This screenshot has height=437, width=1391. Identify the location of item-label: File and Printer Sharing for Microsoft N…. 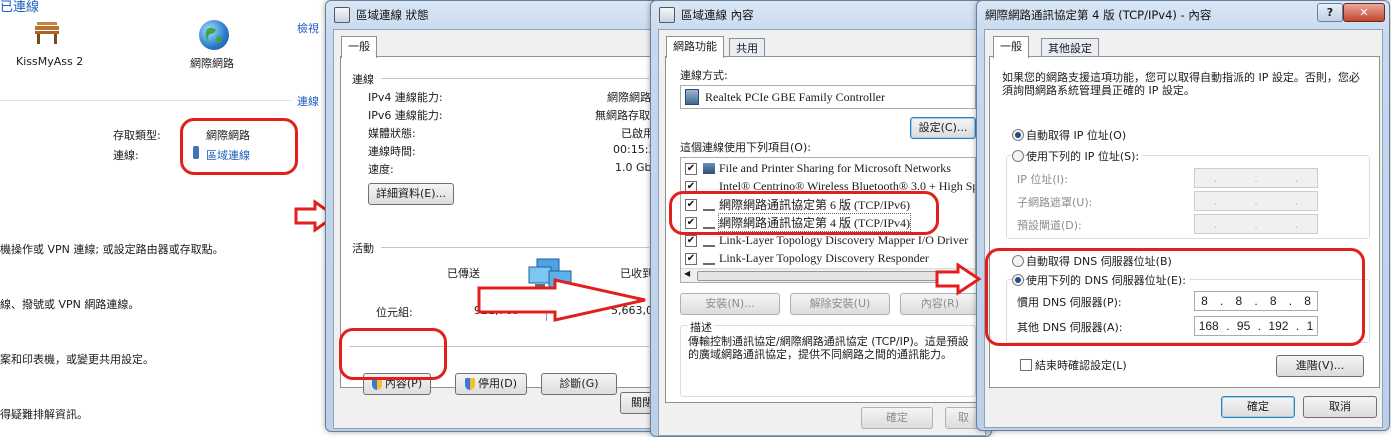
(835, 168).